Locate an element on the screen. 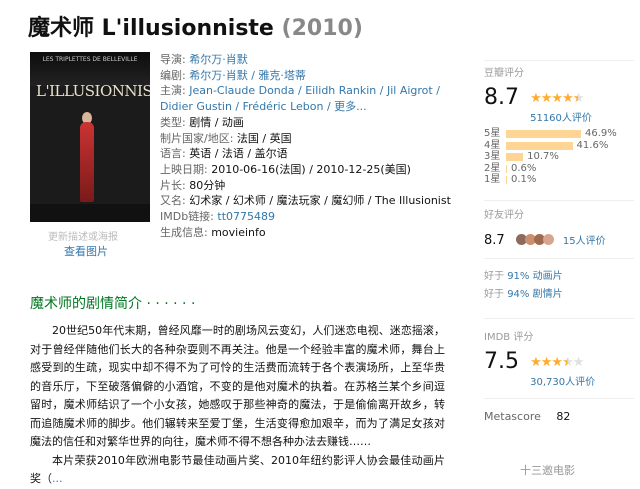 The width and height of the screenshot is (640, 489). rating-bar-row: 3星 10.7% is located at coordinates (559, 157).